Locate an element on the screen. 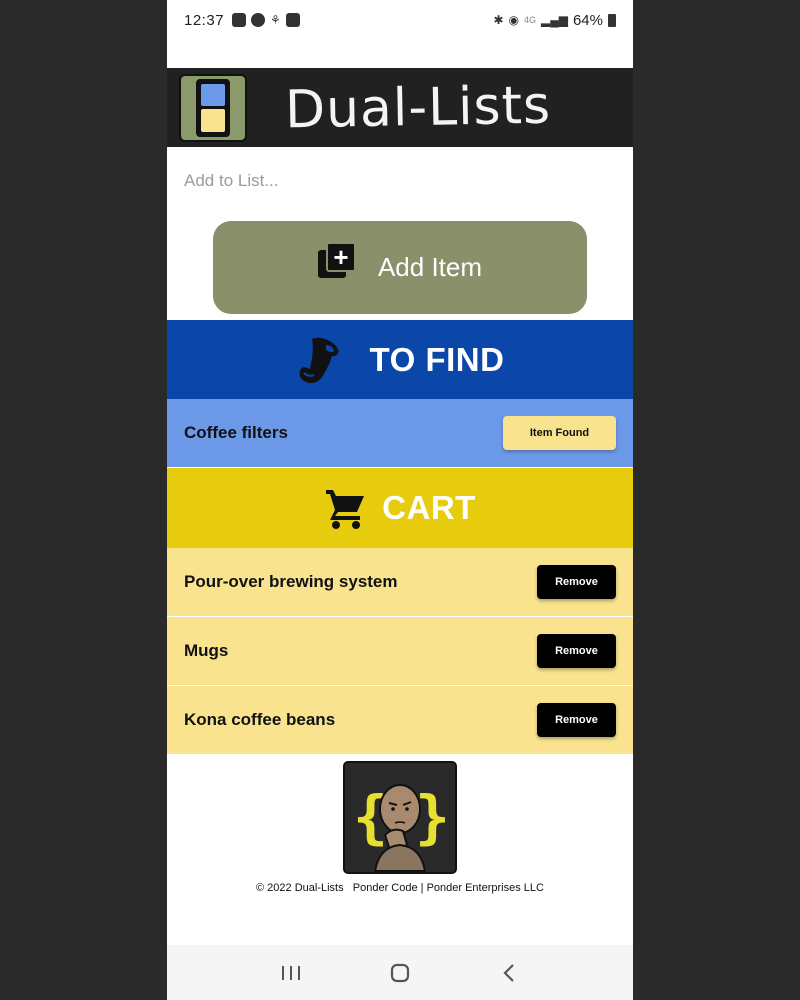 This screenshot has height=1000, width=800. cart-header: CART is located at coordinates (400, 508).